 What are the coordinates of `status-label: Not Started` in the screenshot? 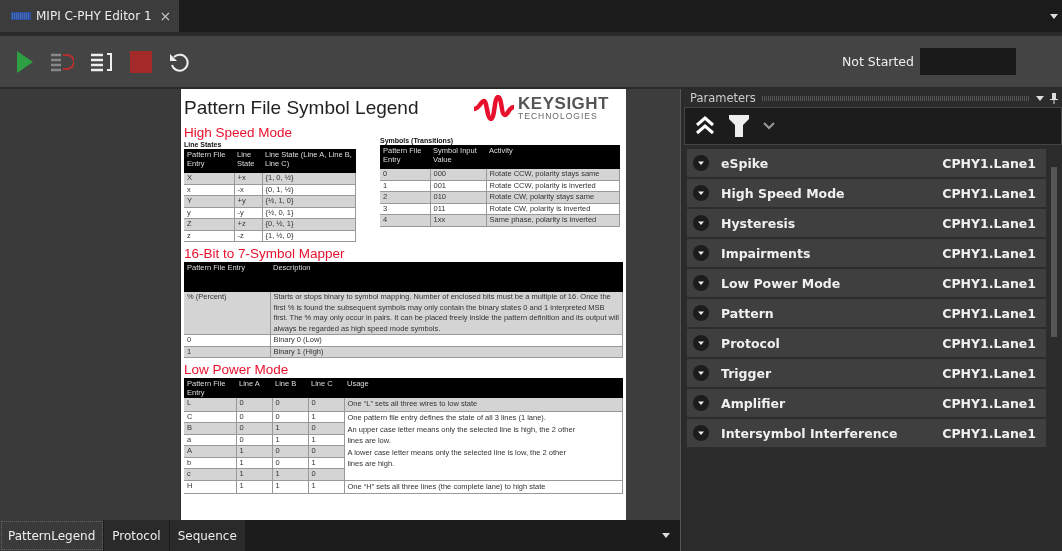 It's located at (877, 61).